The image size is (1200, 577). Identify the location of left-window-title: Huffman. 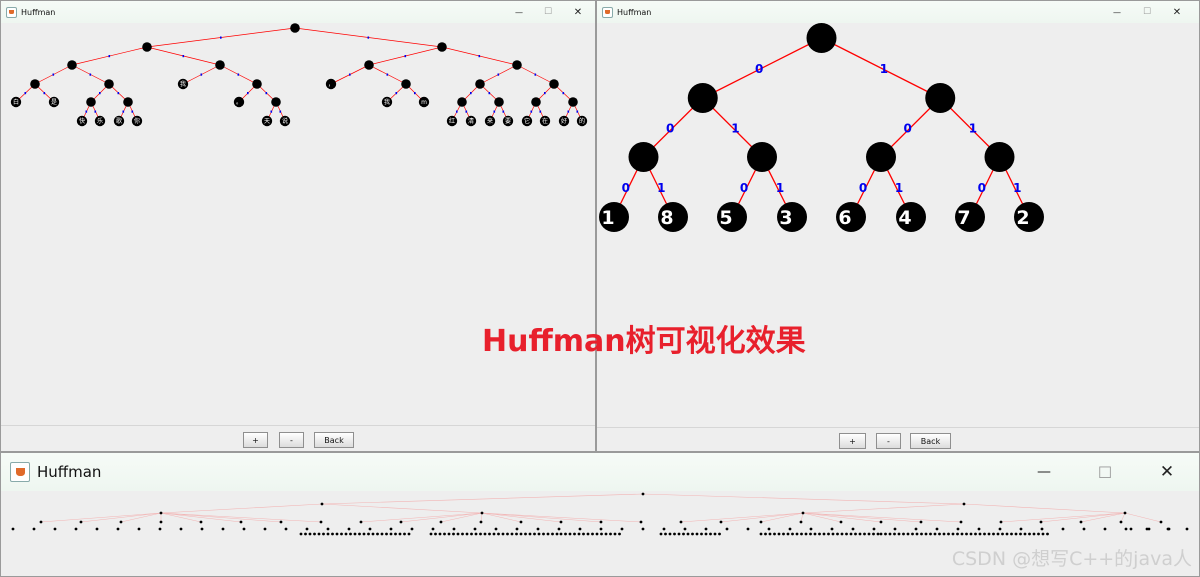
(38, 12).